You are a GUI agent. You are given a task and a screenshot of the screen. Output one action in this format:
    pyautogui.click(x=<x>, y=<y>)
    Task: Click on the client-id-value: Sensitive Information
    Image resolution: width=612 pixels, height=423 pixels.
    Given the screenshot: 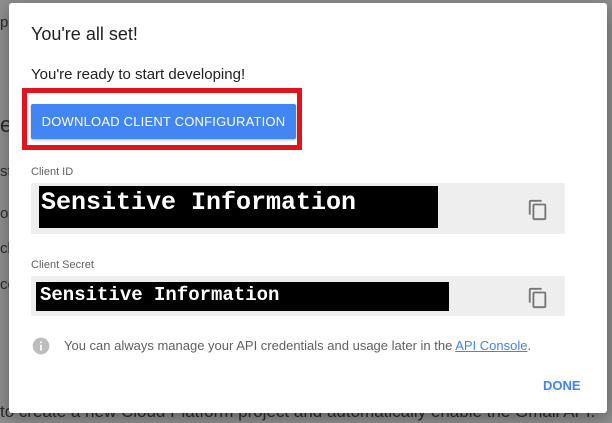 What is the action you would take?
    pyautogui.click(x=238, y=207)
    